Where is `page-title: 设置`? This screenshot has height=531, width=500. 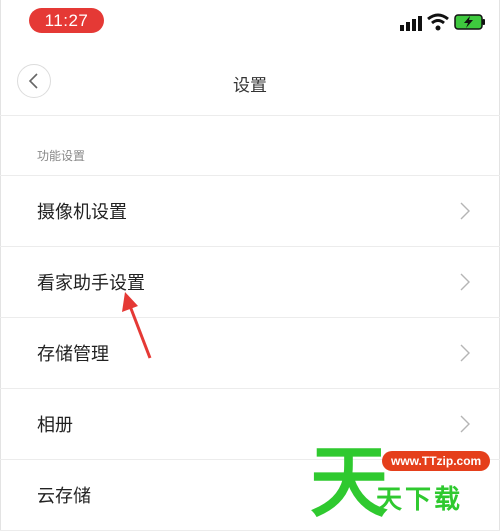
page-title: 设置 is located at coordinates (250, 86).